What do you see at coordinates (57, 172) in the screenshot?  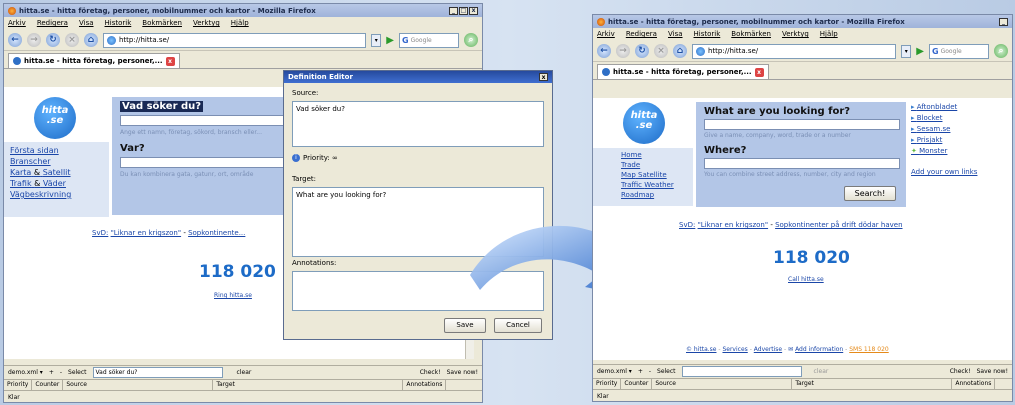 I see `nav-satellit: Satellit` at bounding box center [57, 172].